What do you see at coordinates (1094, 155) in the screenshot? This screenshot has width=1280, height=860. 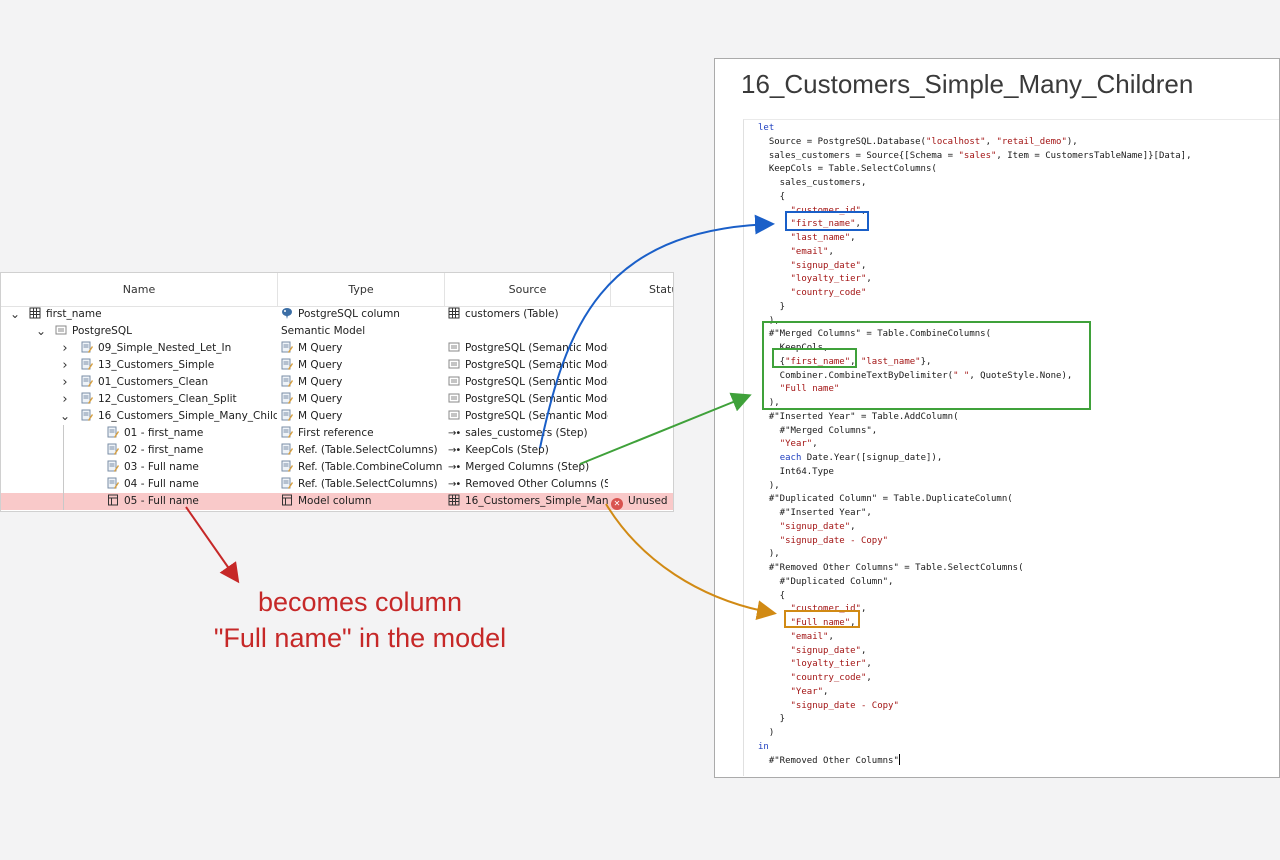 I see `code-text: , Item = CustomersTableName]}[Data],` at bounding box center [1094, 155].